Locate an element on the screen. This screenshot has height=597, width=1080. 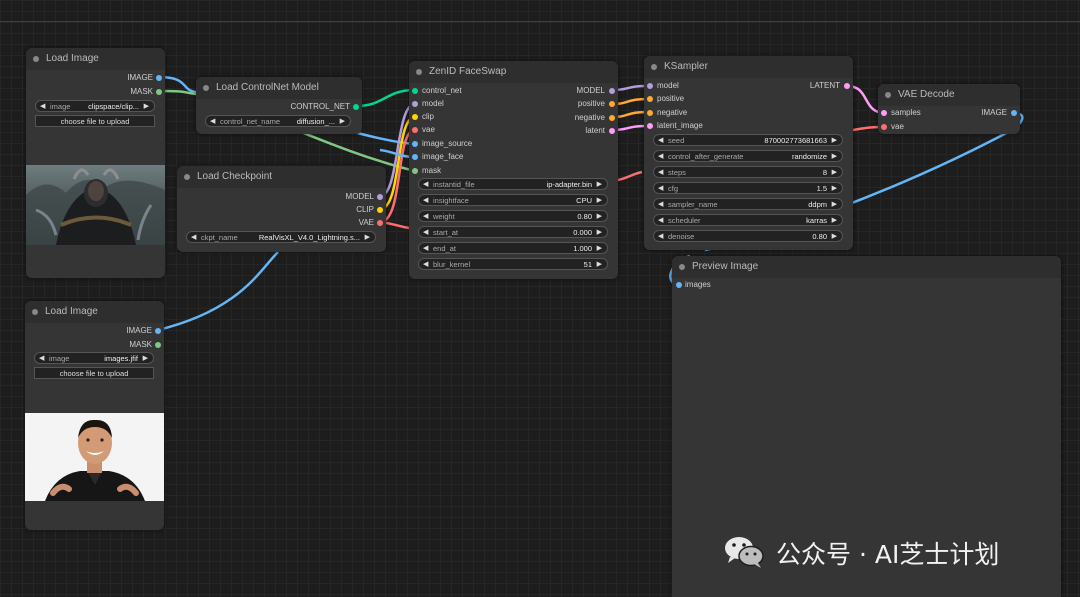
input-image-face-socket is located at coordinates (415, 157).